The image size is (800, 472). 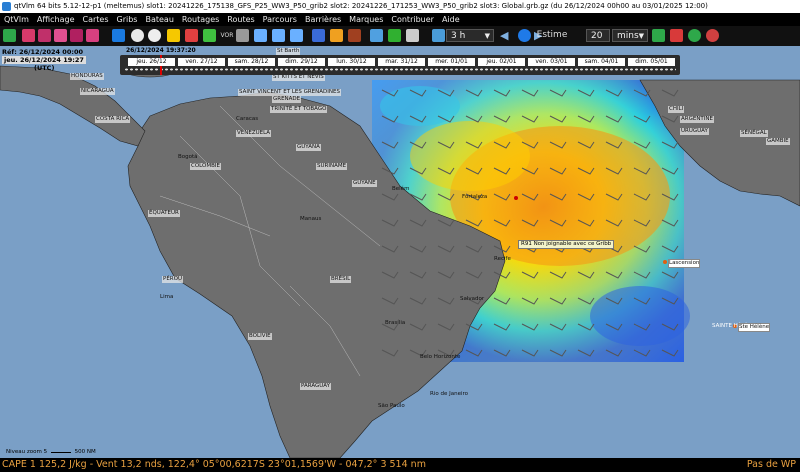 What do you see at coordinates (9, 35) in the screenshot?
I see `back-icon` at bounding box center [9, 35].